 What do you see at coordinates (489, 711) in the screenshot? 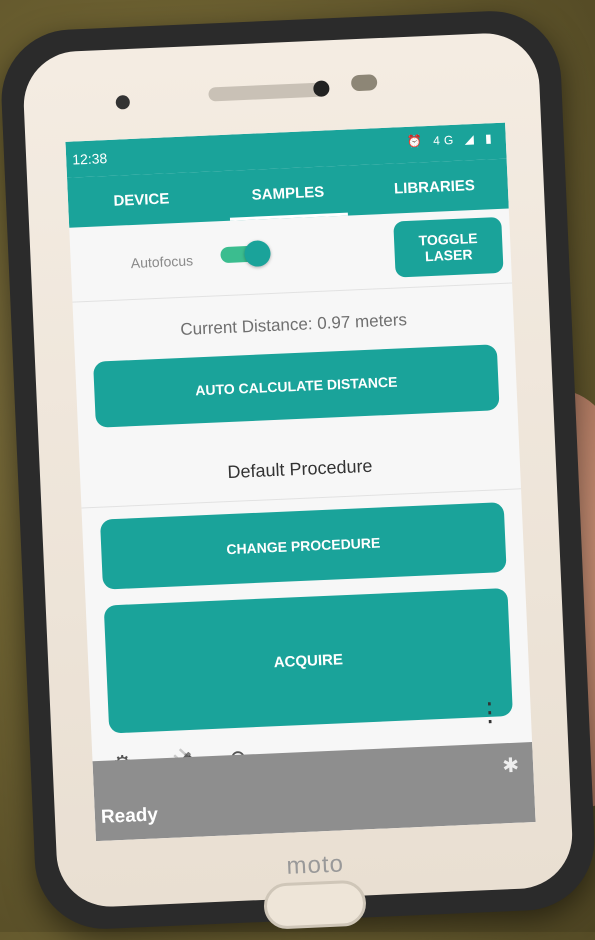
I see `more-vert-icon: ⋮` at bounding box center [489, 711].